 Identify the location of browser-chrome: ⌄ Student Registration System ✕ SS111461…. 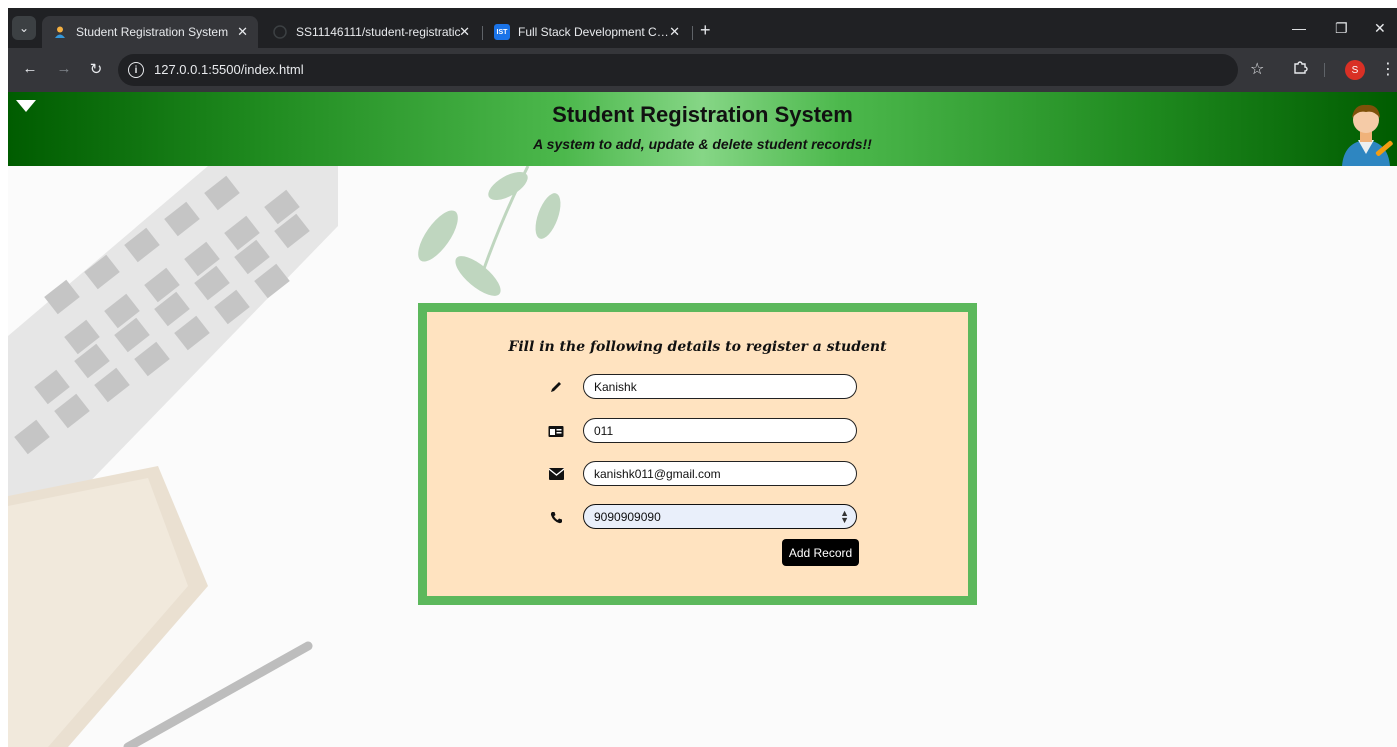
(702, 50).